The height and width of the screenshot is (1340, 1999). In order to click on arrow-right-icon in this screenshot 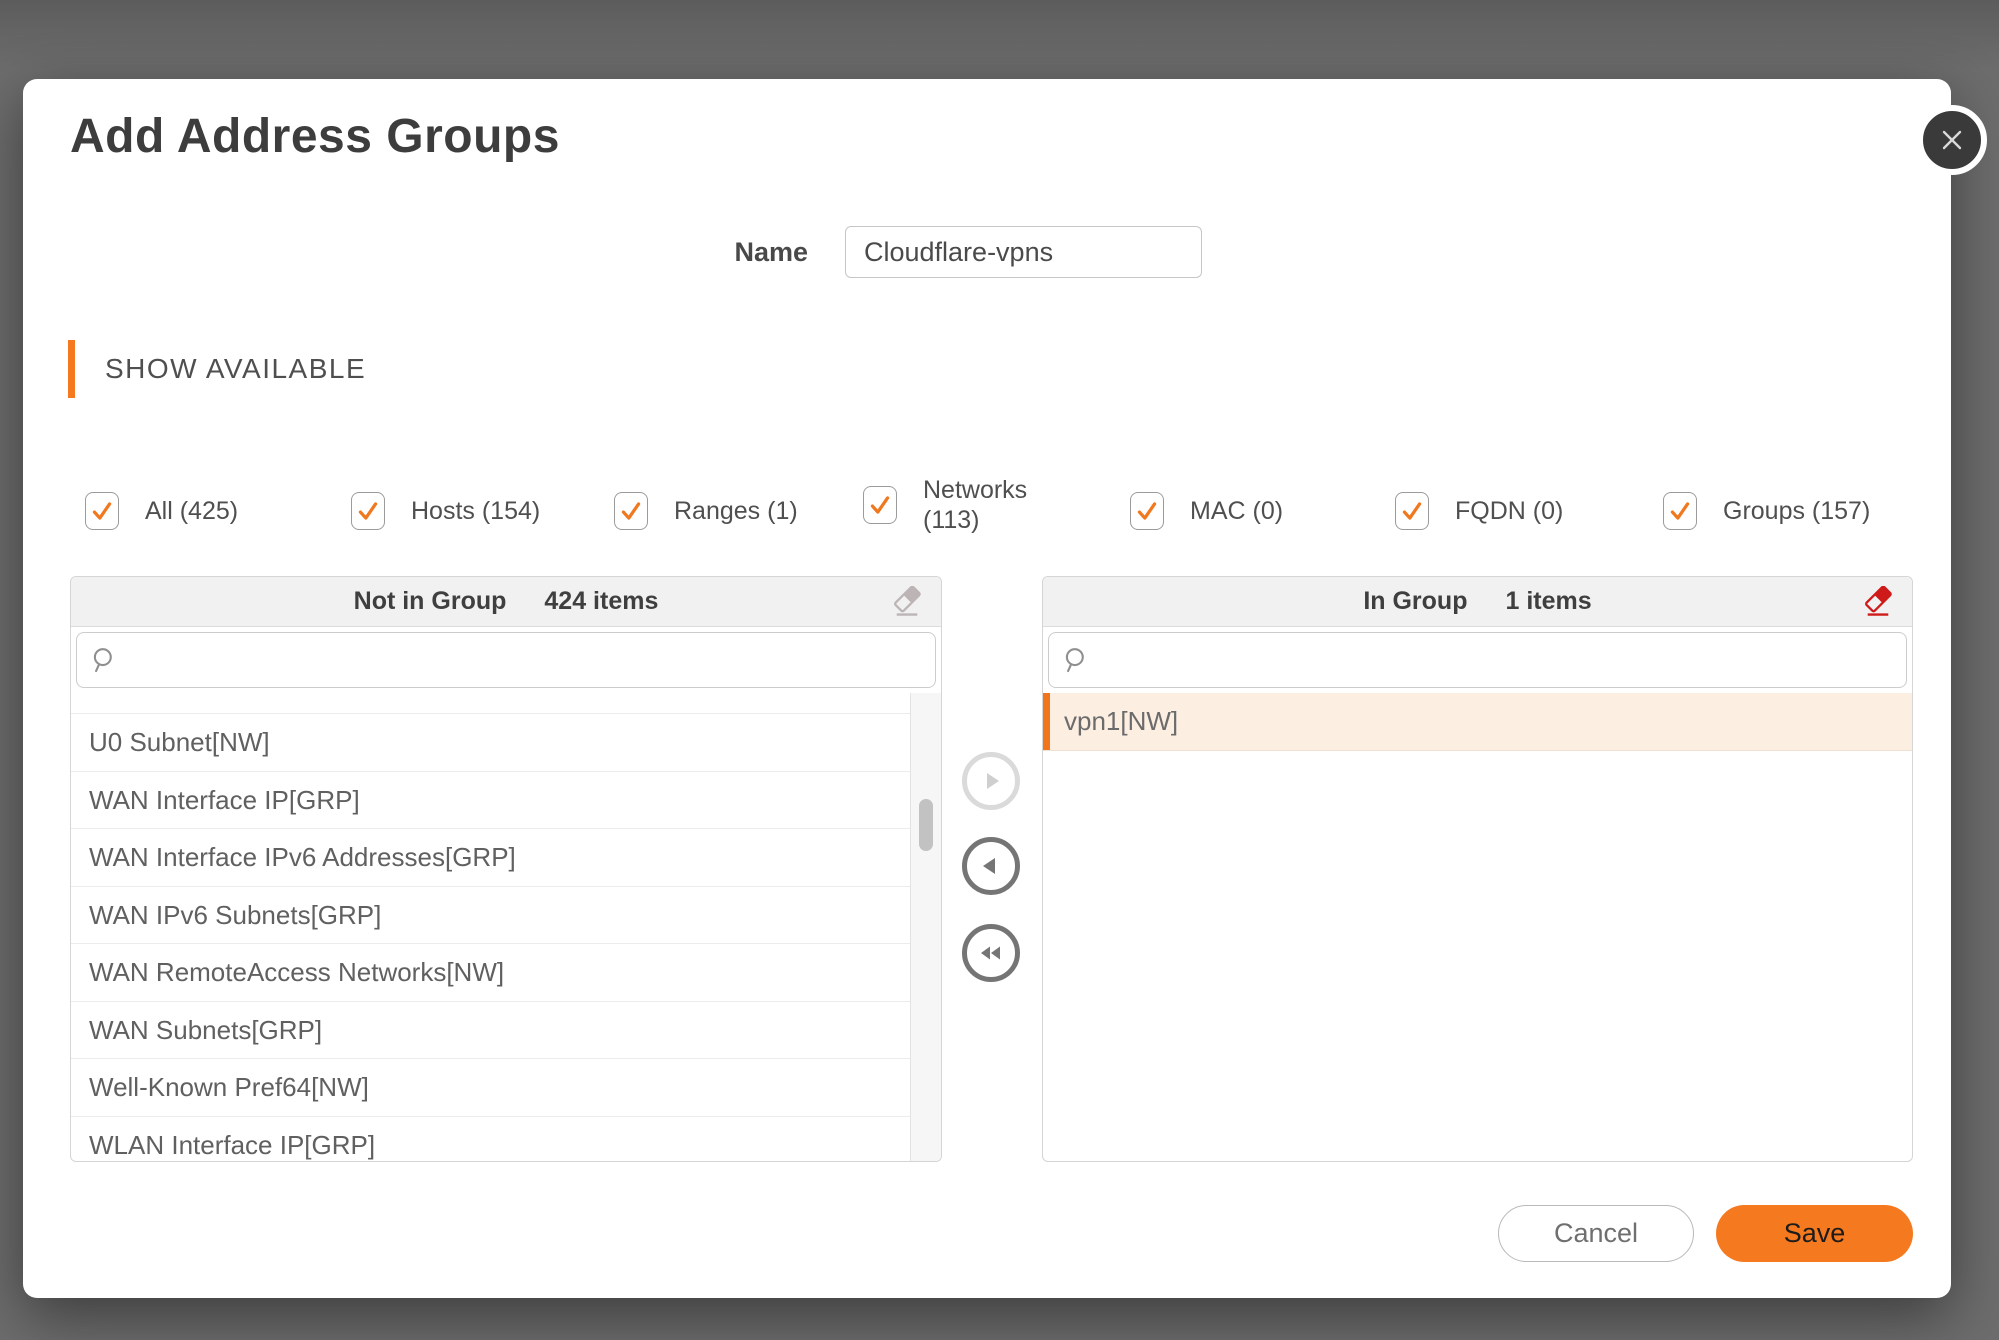, I will do `click(993, 781)`.